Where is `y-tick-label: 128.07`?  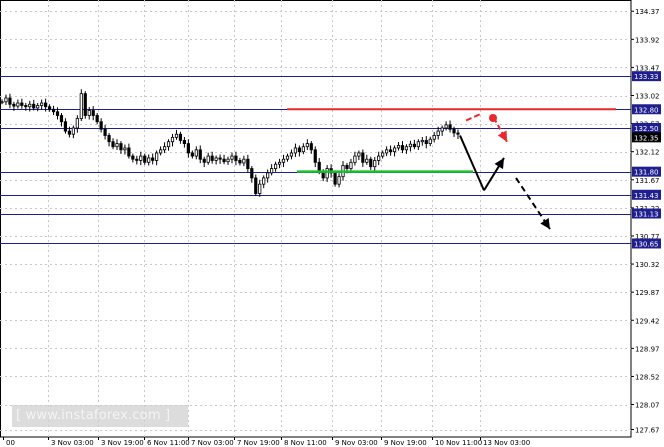
y-tick-label: 128.07 is located at coordinates (647, 406).